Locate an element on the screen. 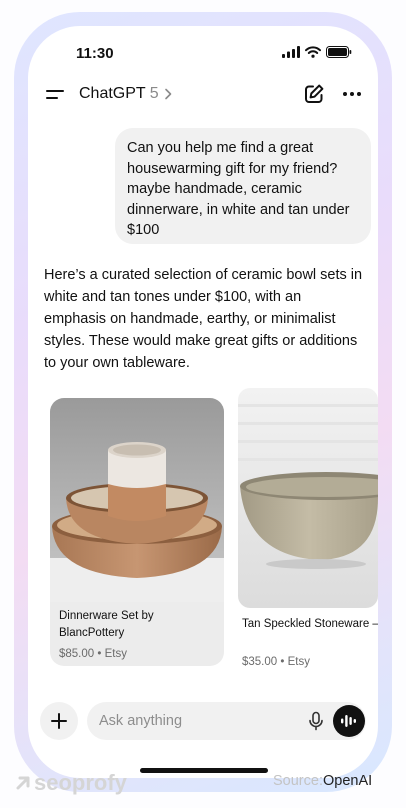  product-meta: $85.00 • Etsy is located at coordinates (93, 654).